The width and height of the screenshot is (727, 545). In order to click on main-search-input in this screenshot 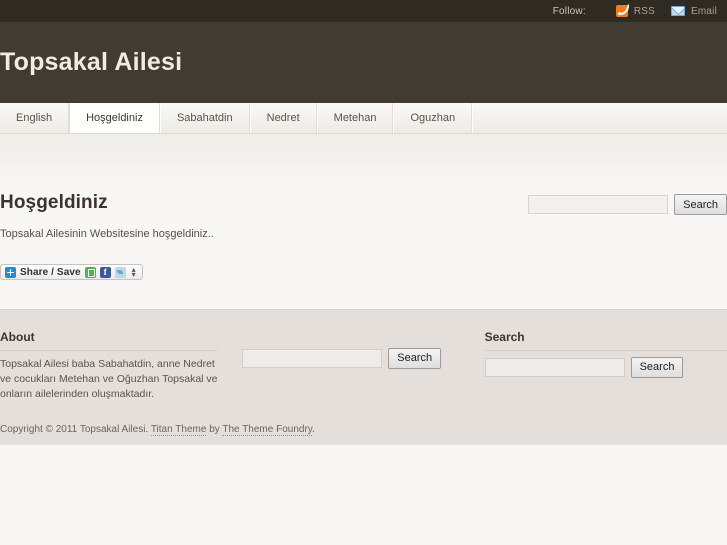, I will do `click(598, 204)`.